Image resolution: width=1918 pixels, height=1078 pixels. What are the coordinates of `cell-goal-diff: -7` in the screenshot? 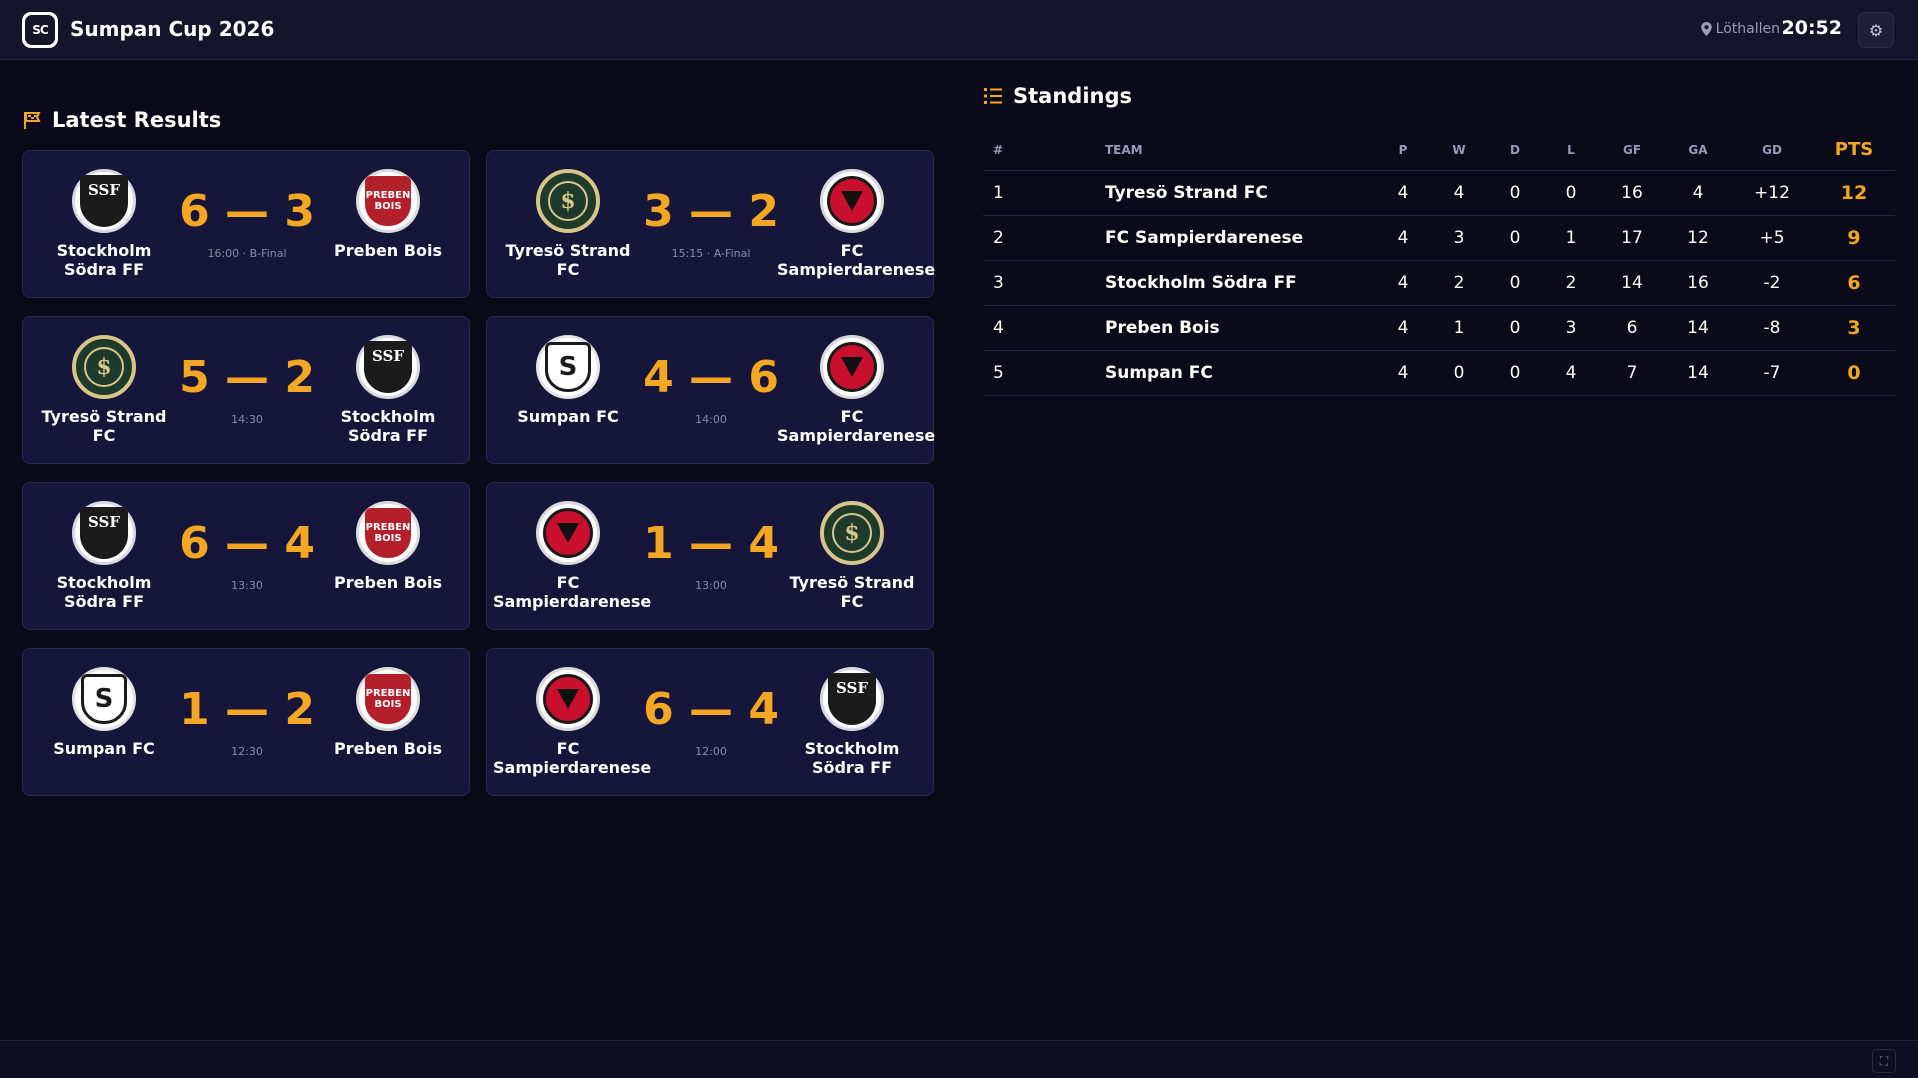 It's located at (1772, 373).